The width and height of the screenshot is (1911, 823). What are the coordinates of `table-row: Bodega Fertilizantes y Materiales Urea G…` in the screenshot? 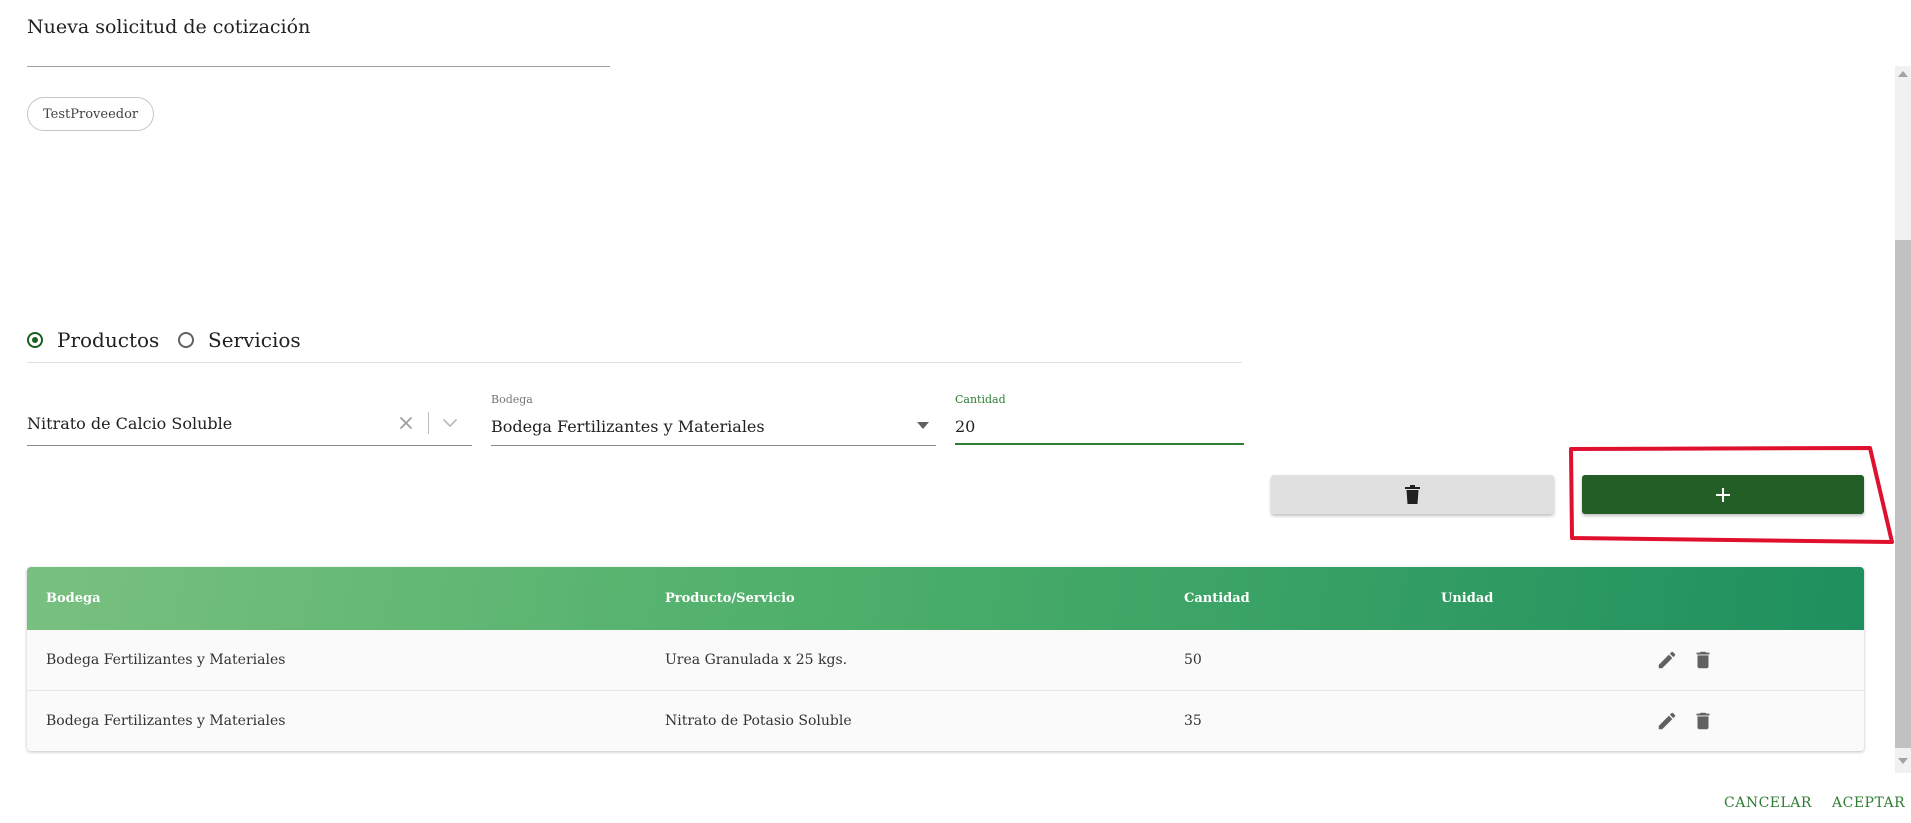 It's located at (945, 660).